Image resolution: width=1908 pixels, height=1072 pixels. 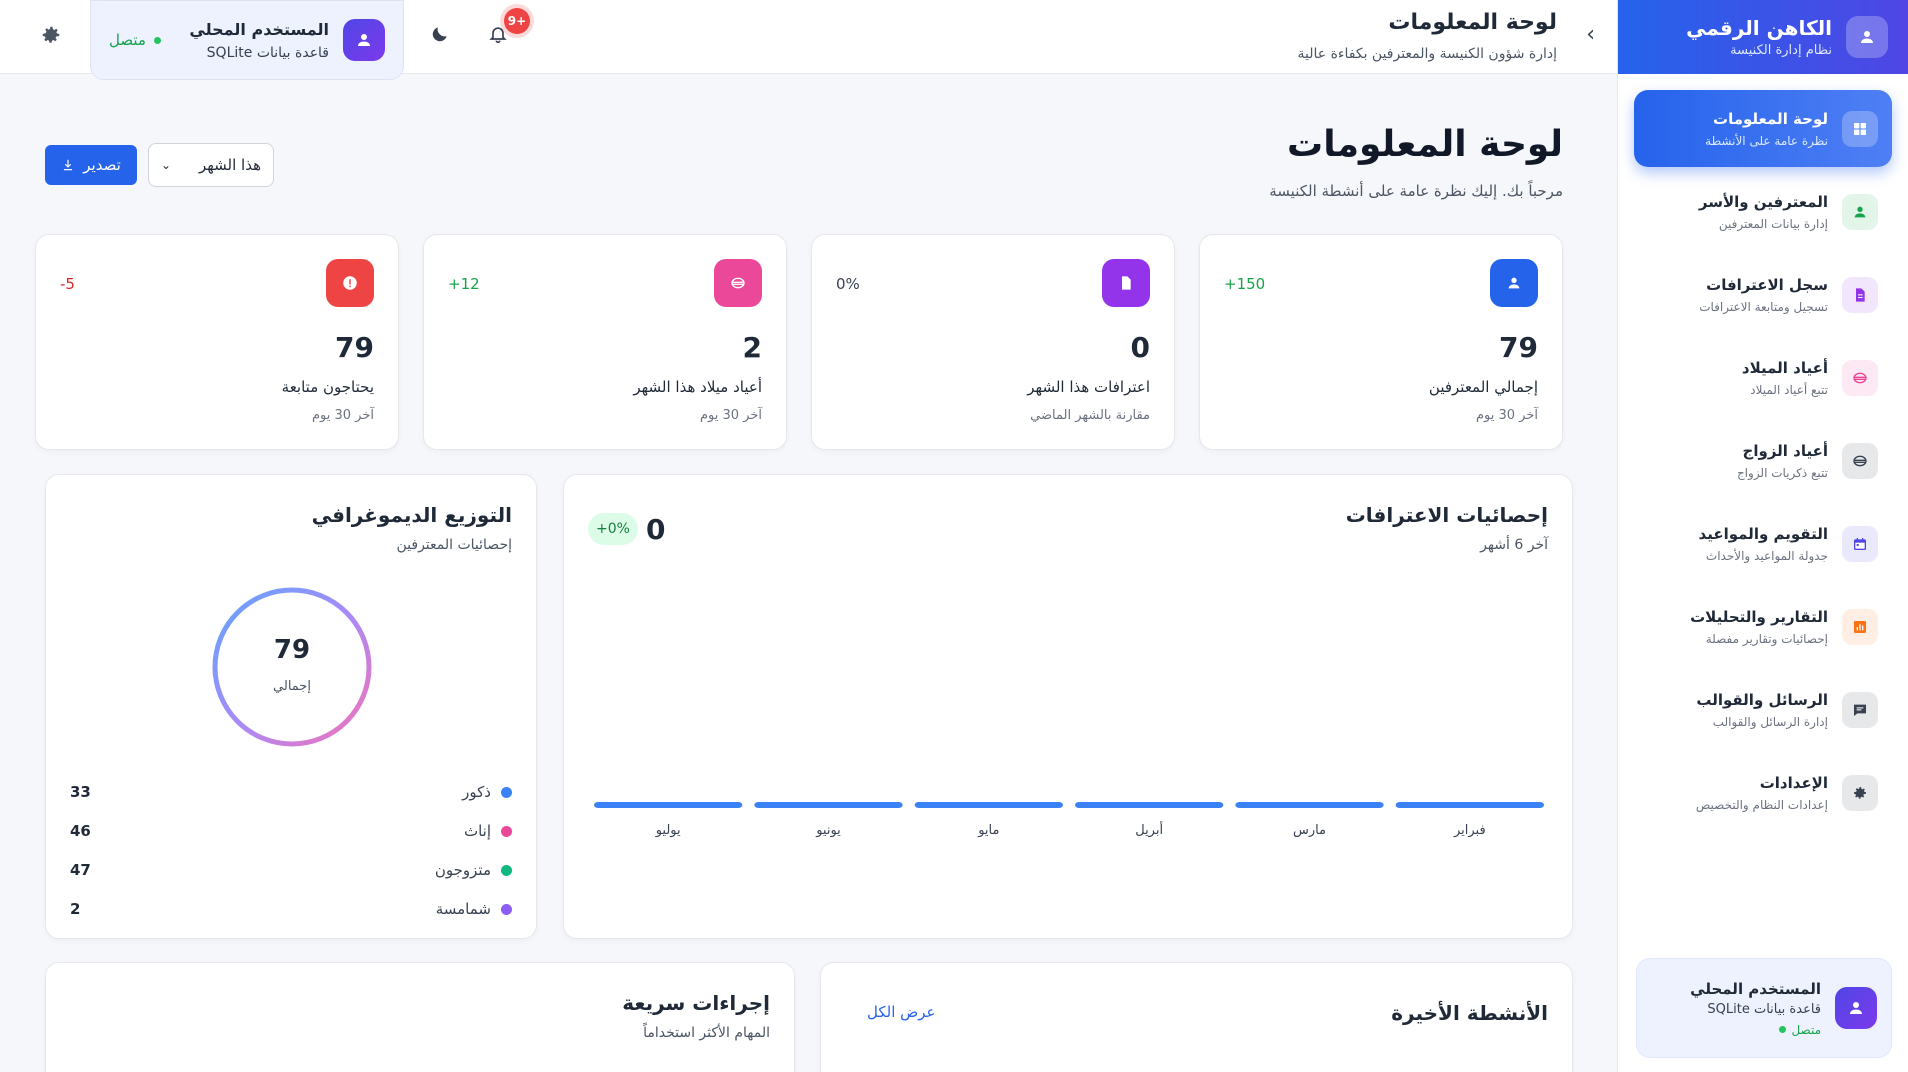 What do you see at coordinates (1469, 830) in the screenshot?
I see `chart-x-tick-label: فبراير` at bounding box center [1469, 830].